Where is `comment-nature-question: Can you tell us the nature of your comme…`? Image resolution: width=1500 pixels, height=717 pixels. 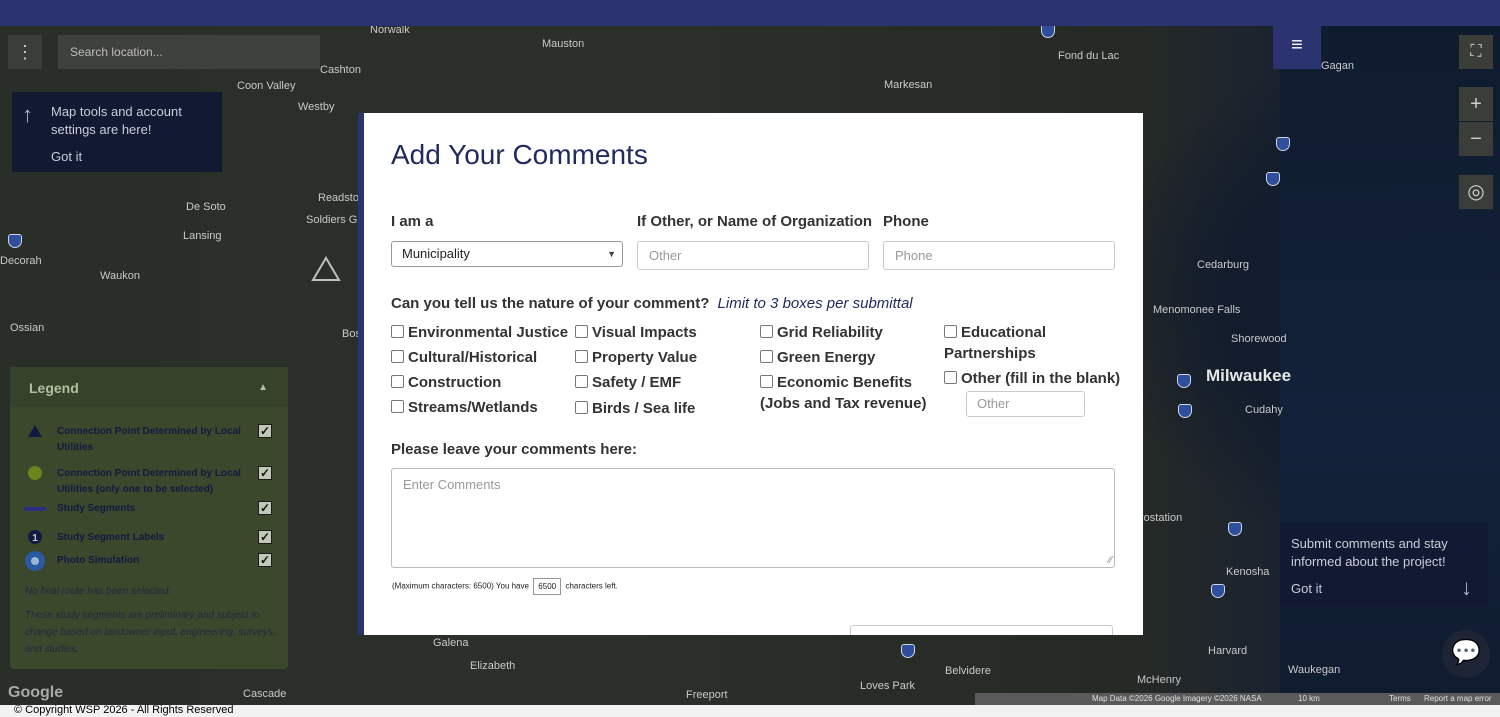 comment-nature-question: Can you tell us the nature of your comme… is located at coordinates (652, 303).